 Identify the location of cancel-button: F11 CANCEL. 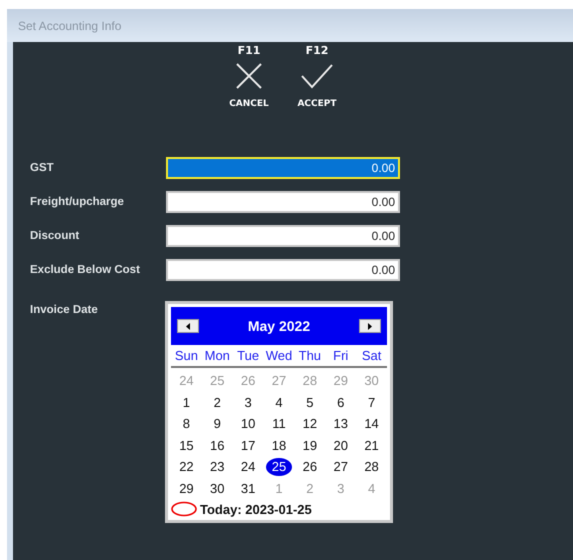
(249, 76).